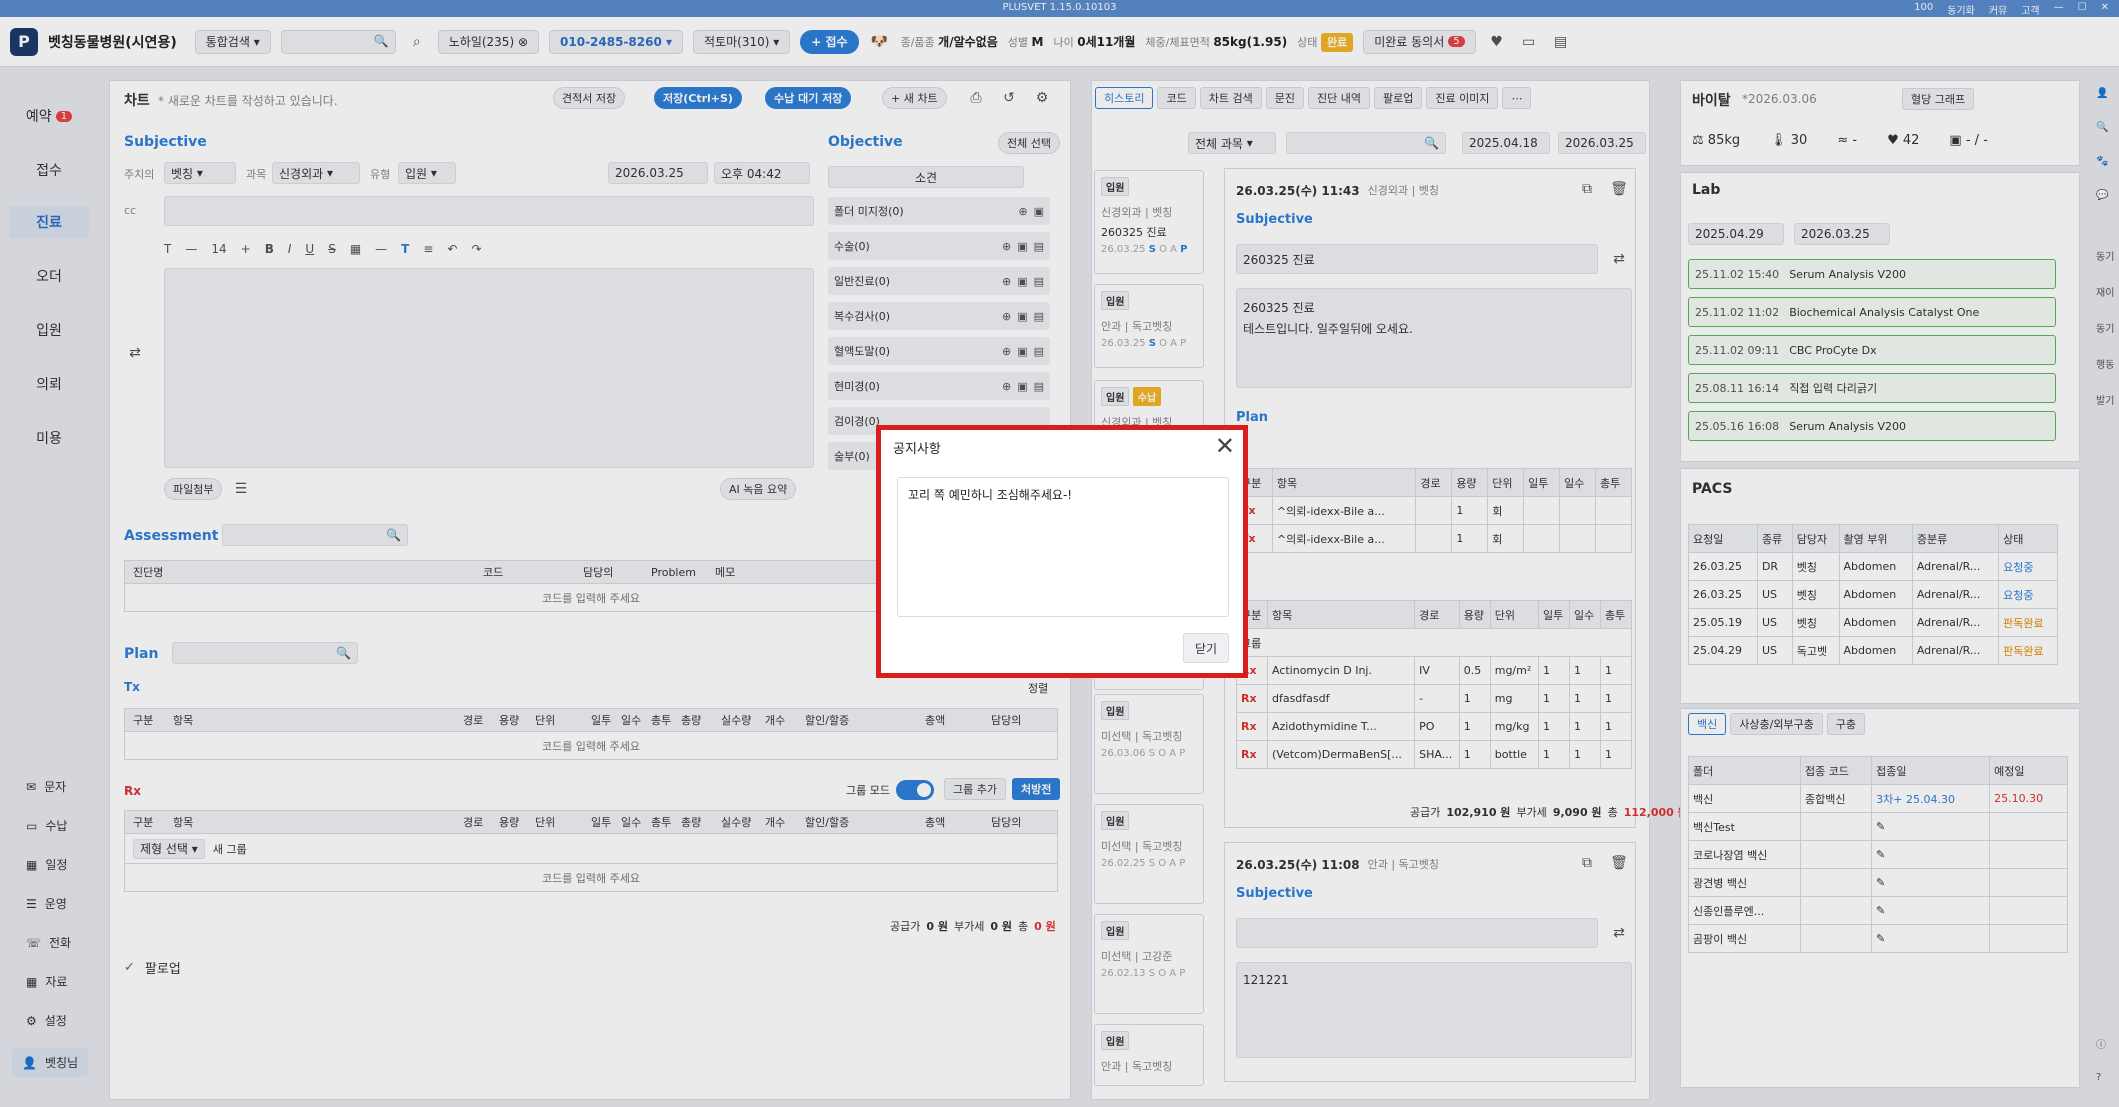  Describe the element at coordinates (1206, 648) in the screenshot. I see `close-button: 닫기` at that location.